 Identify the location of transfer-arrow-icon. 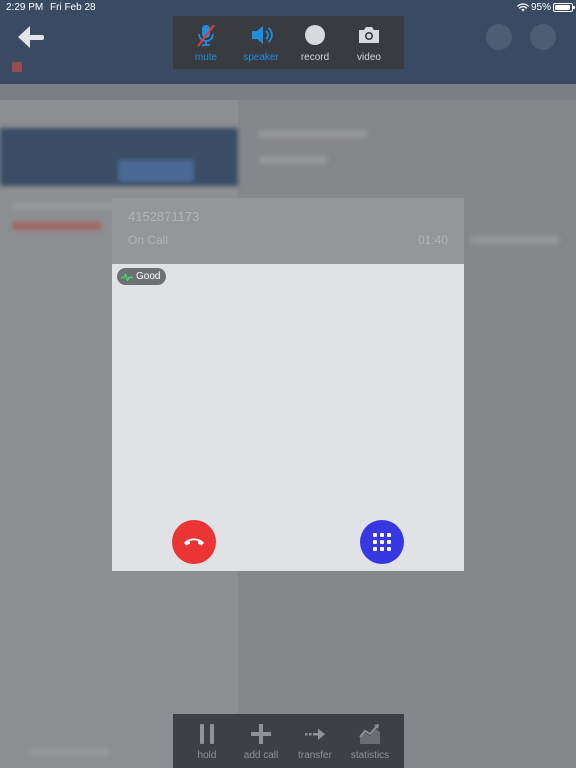
(315, 734).